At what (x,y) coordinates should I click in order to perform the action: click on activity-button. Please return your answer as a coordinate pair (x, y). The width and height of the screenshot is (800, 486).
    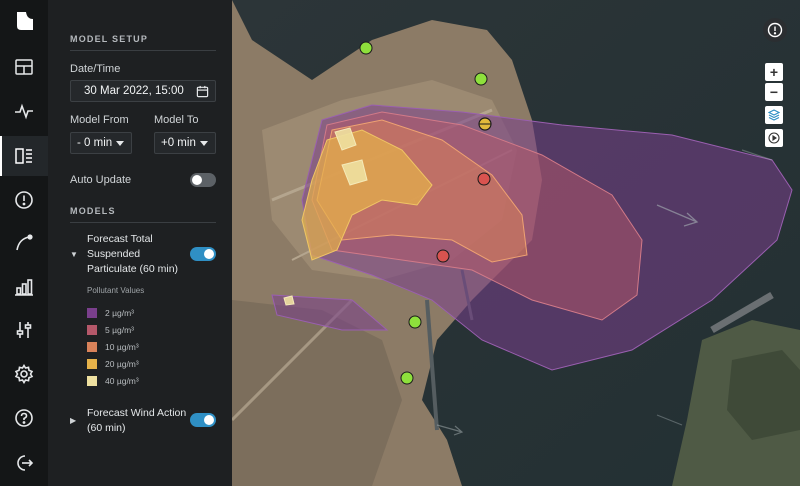
    Looking at the image, I should click on (24, 111).